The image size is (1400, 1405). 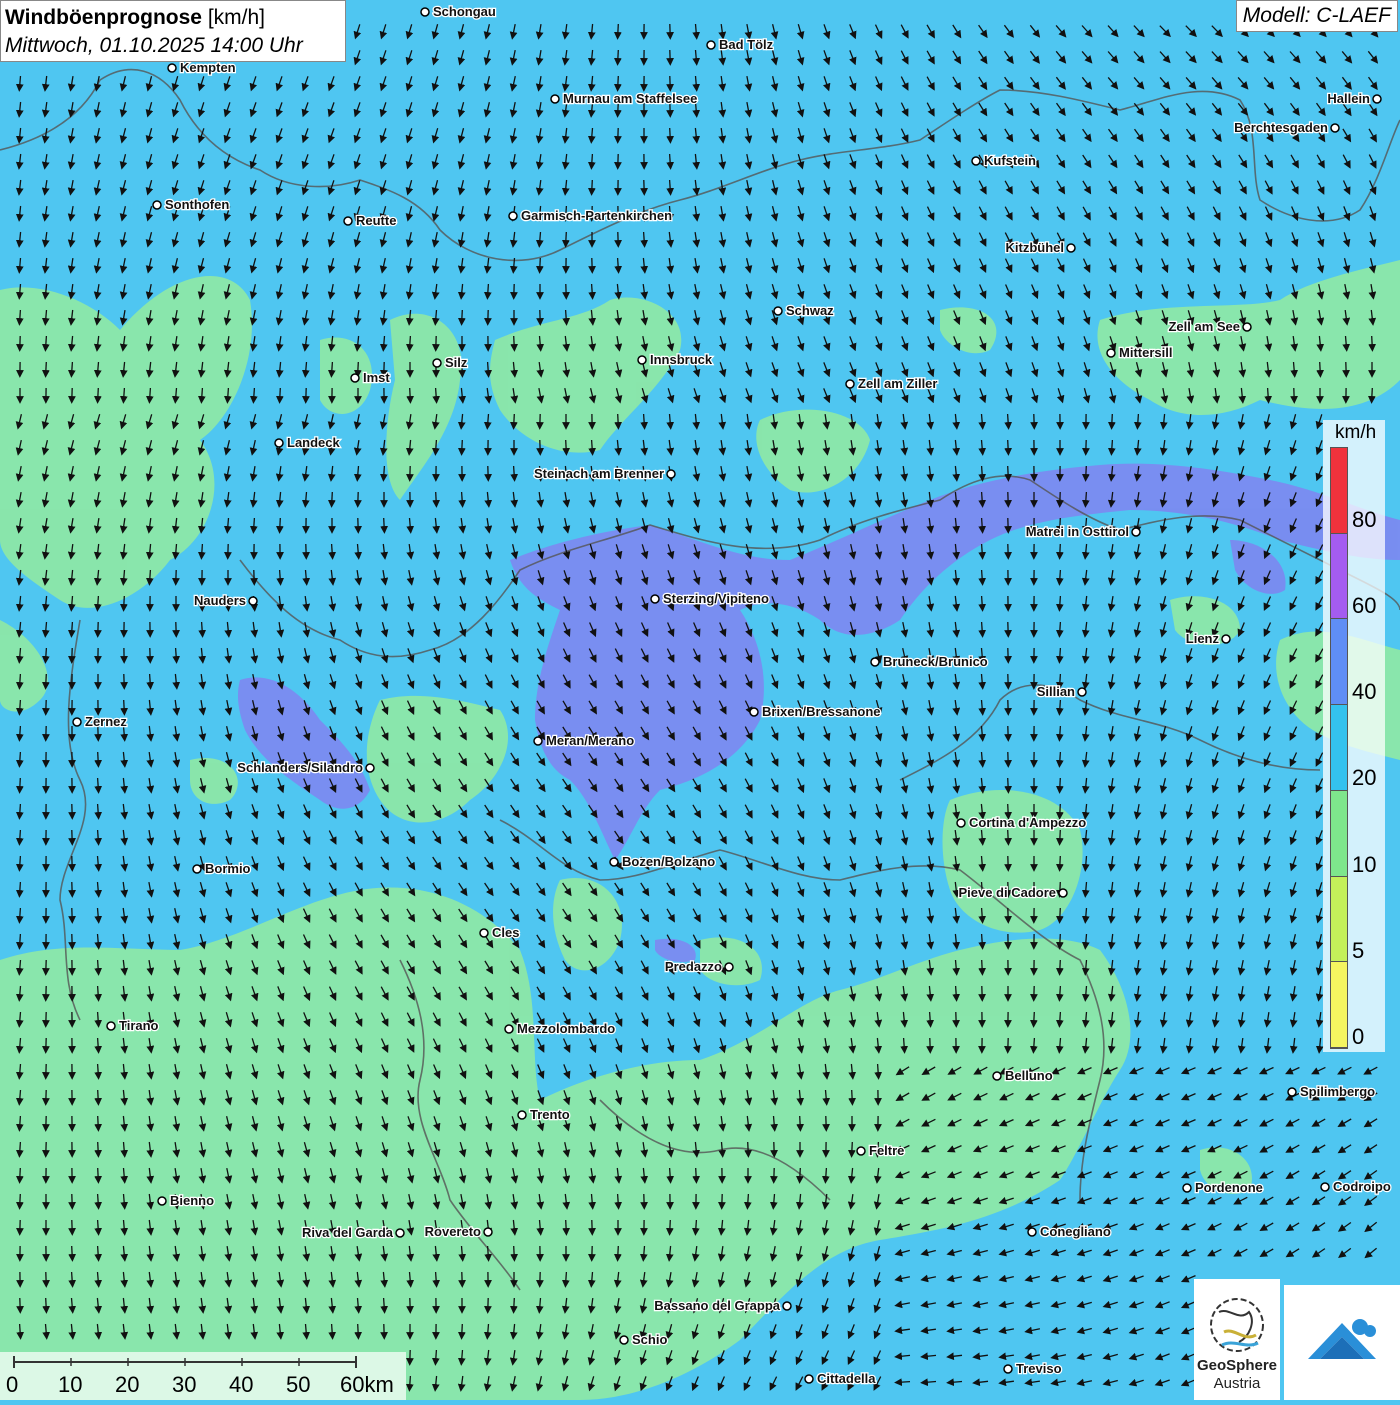 I want to click on city-marker: Sonthofen, so click(x=191, y=204).